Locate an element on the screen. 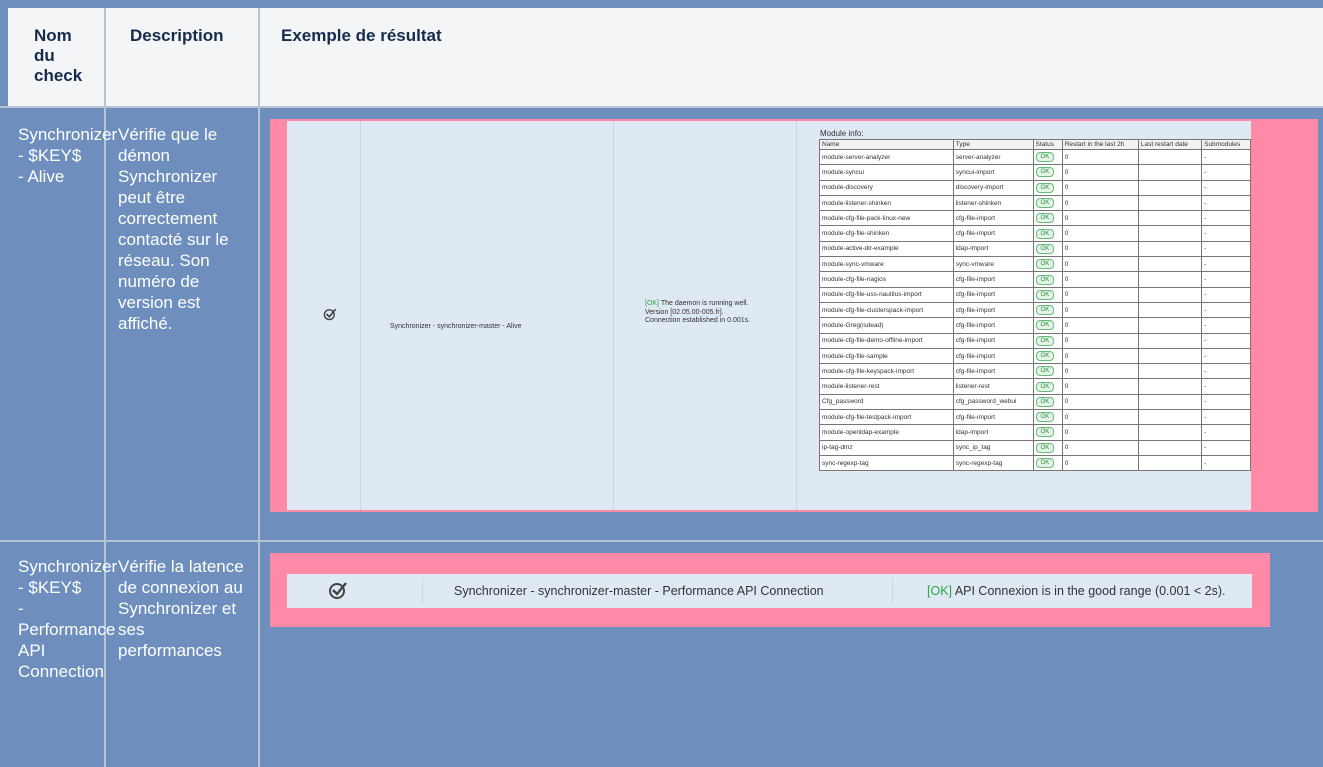 The width and height of the screenshot is (1323, 767). module-row: module-discovery discovery-import OK 0 - is located at coordinates (1035, 187).